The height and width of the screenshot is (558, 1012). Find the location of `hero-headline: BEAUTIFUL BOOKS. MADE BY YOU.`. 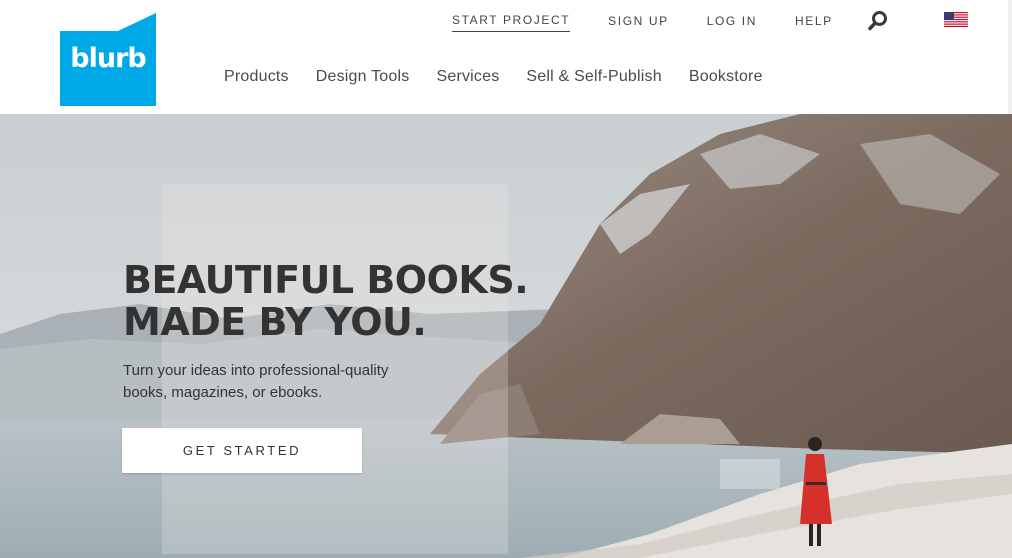

hero-headline: BEAUTIFUL BOOKS. MADE BY YOU. is located at coordinates (326, 301).